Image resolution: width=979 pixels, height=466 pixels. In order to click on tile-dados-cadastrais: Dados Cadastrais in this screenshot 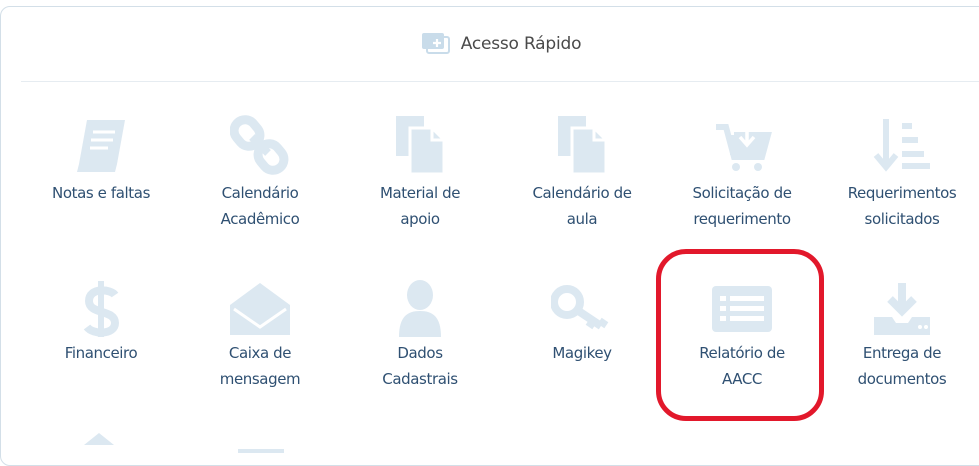, I will do `click(420, 344)`.